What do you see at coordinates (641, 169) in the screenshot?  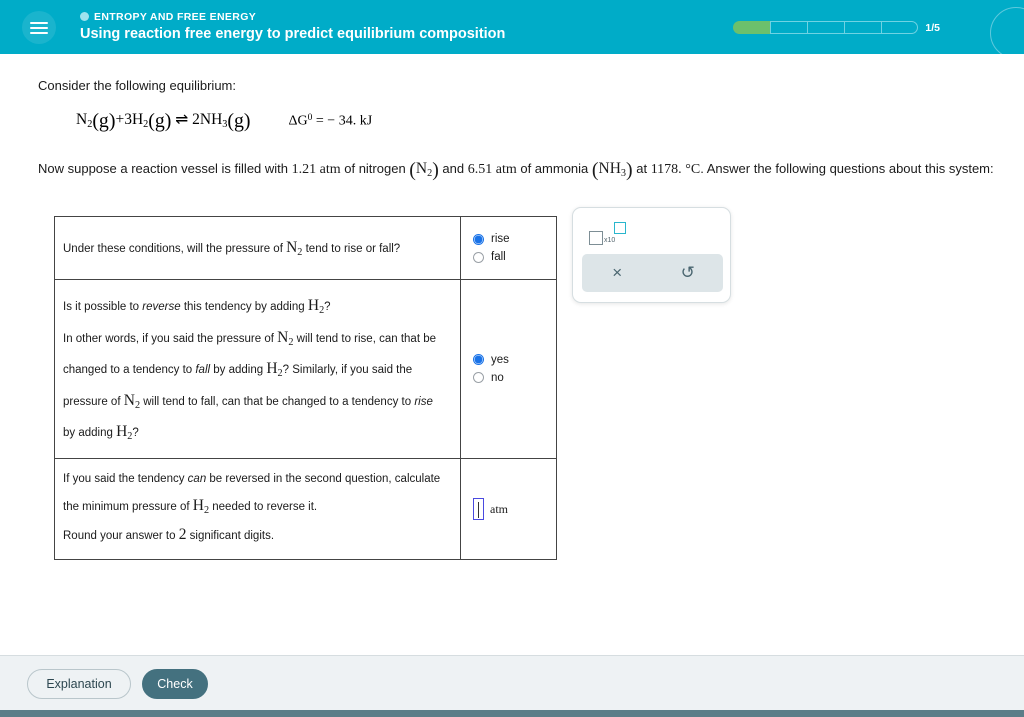 I see `problem-text-5: at` at bounding box center [641, 169].